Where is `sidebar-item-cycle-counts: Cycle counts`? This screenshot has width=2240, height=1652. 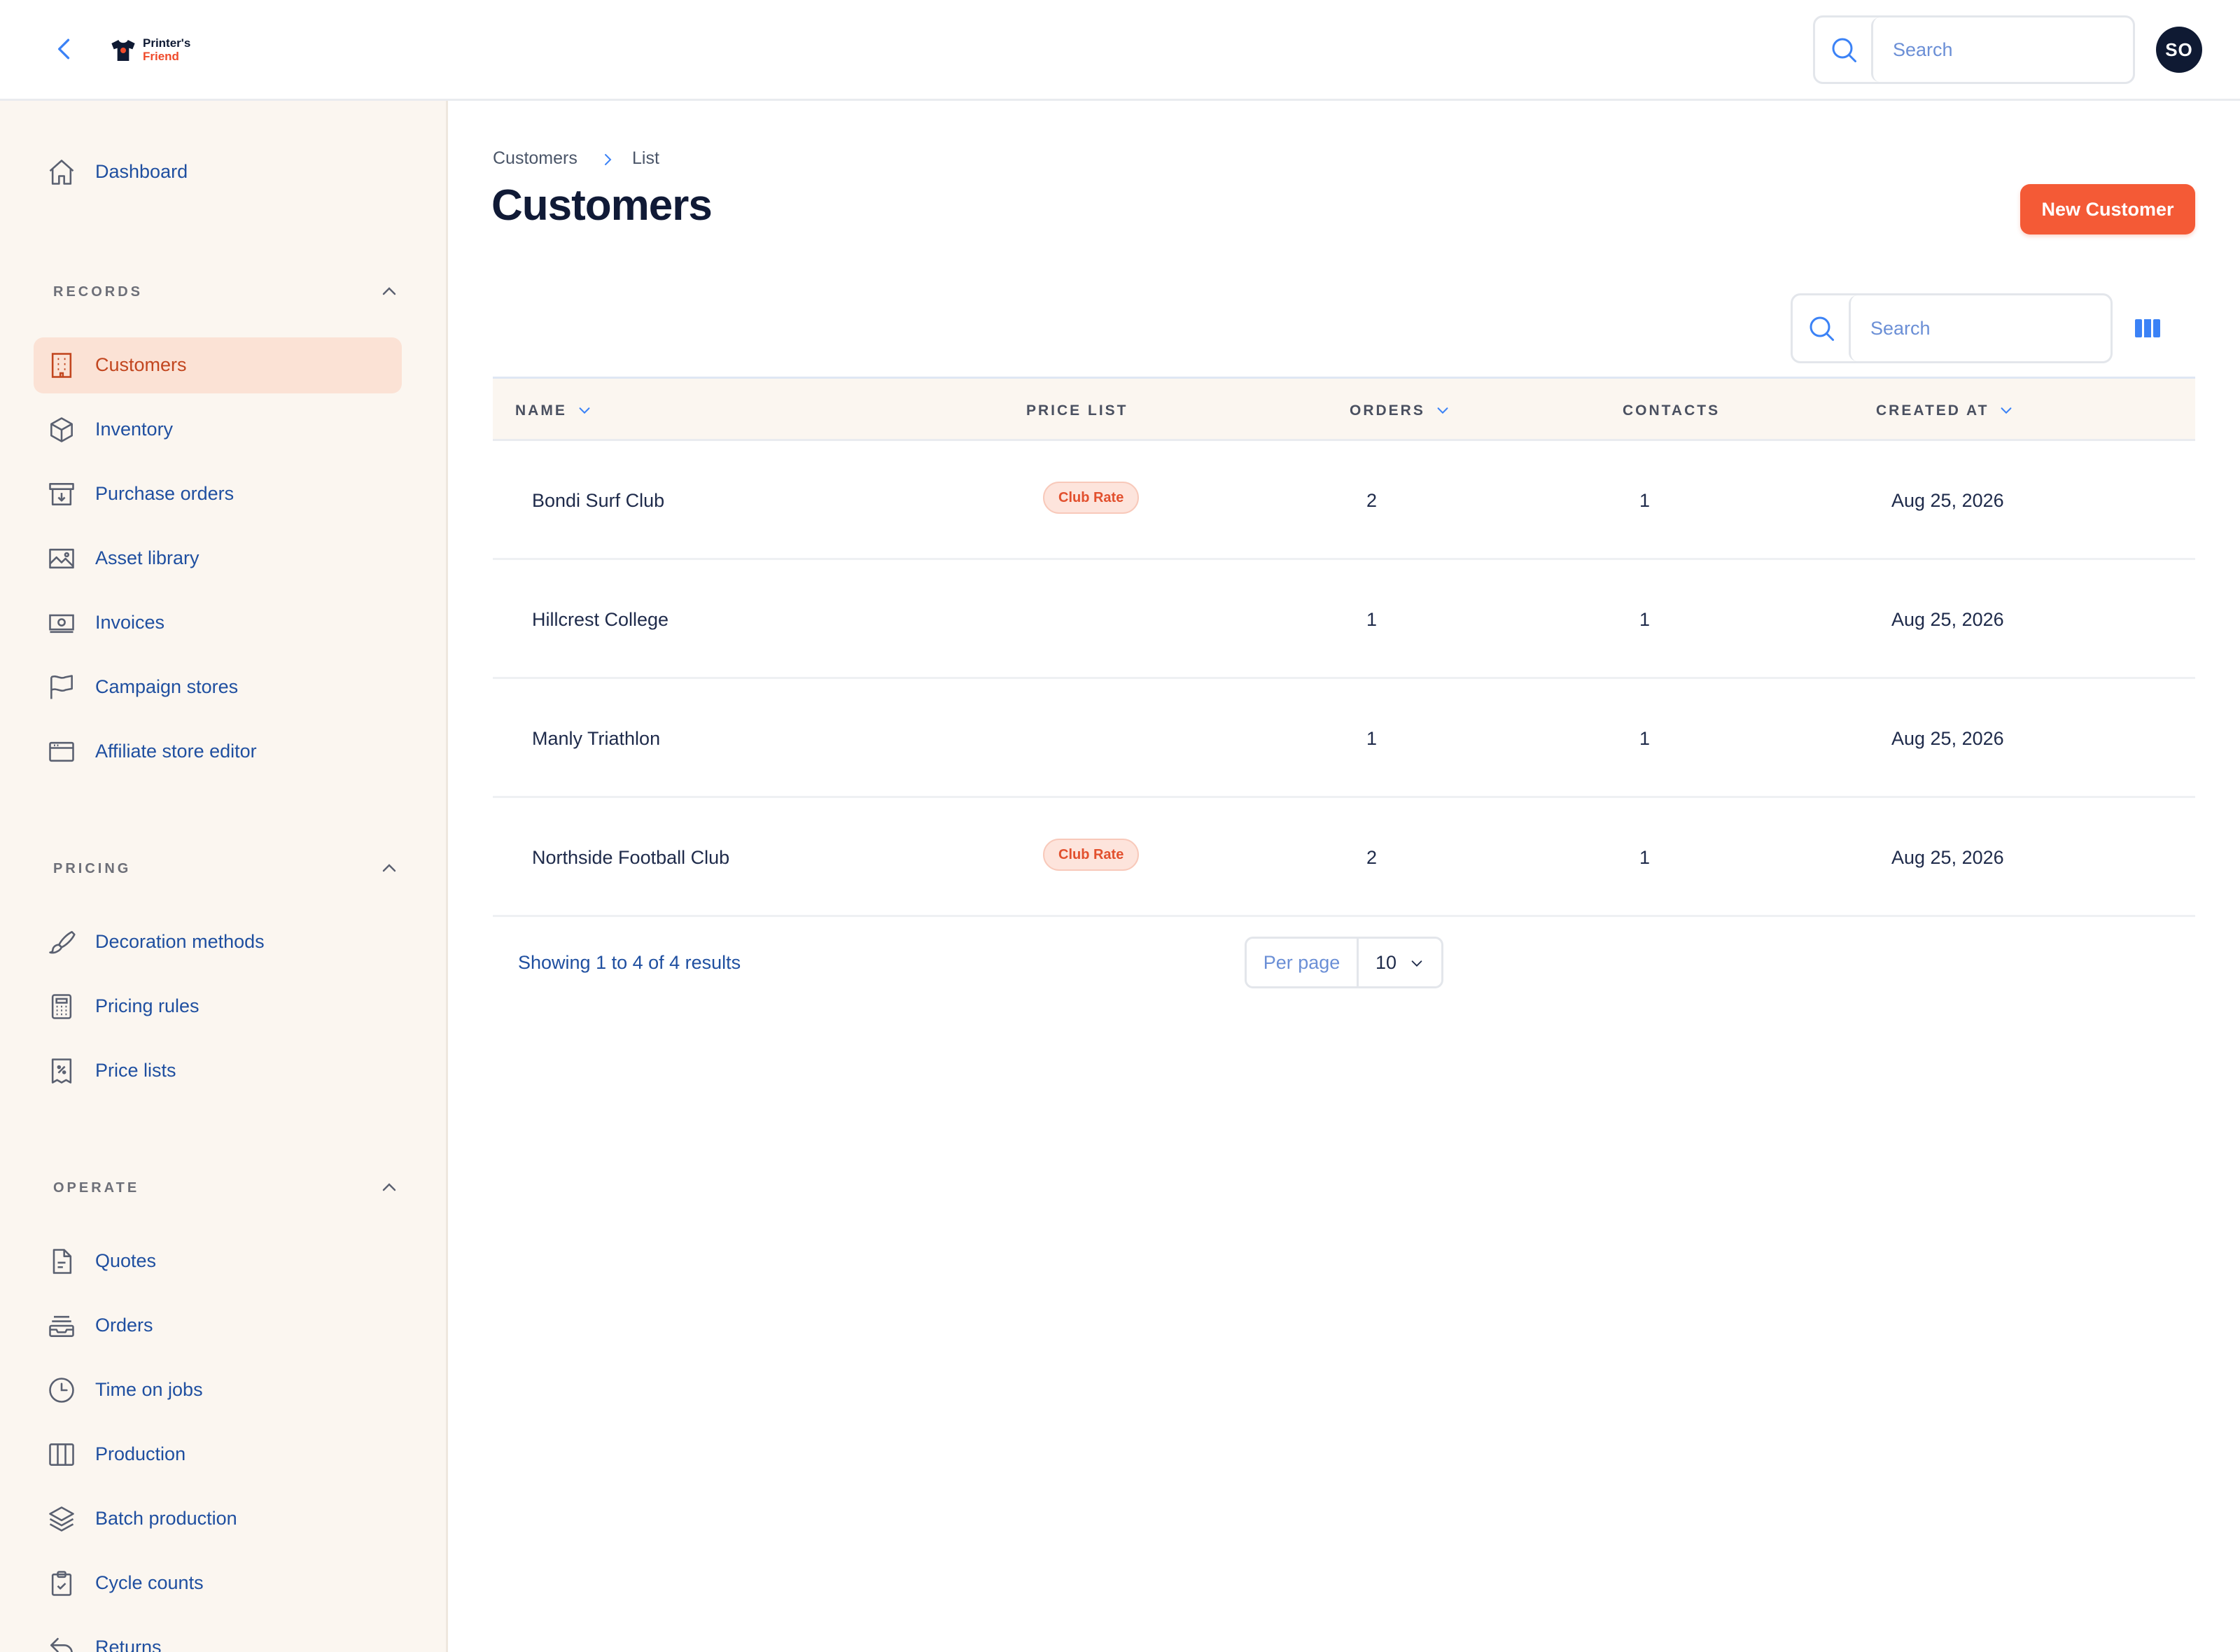 sidebar-item-cycle-counts: Cycle counts is located at coordinates (218, 1583).